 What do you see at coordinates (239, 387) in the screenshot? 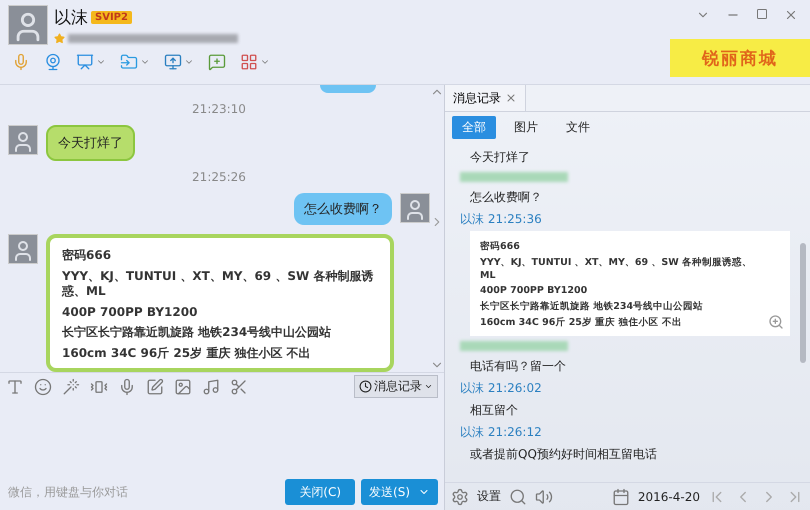
I see `scissors-icon` at bounding box center [239, 387].